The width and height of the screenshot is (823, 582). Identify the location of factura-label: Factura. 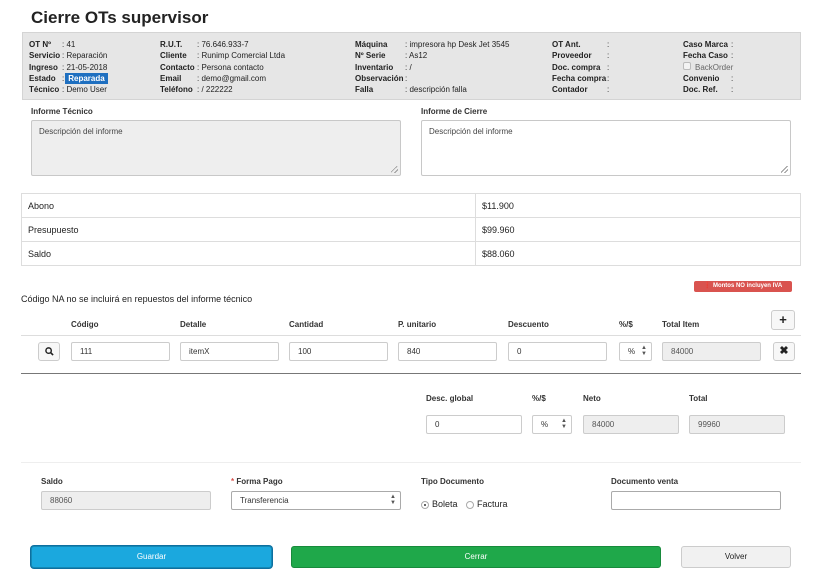
(492, 504).